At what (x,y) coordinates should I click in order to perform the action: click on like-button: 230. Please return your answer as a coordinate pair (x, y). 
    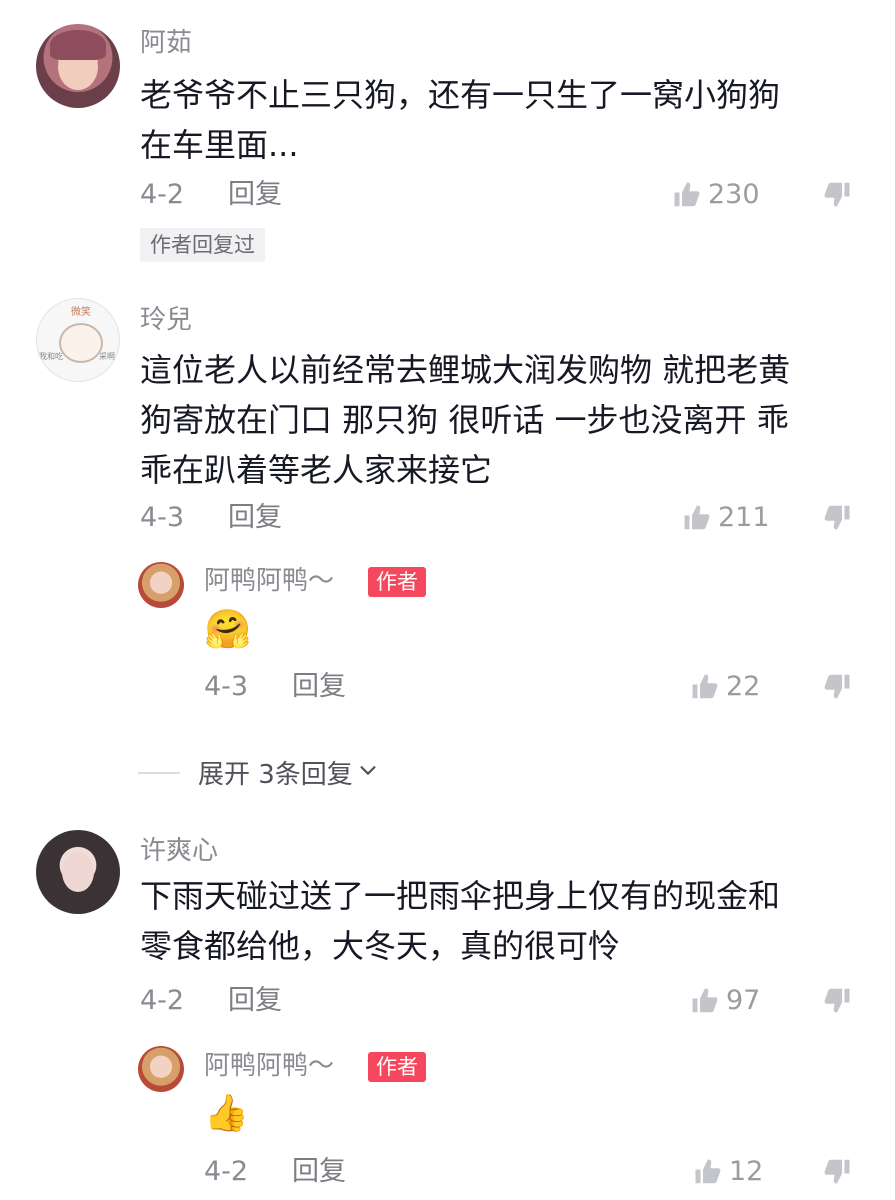
    Looking at the image, I should click on (716, 195).